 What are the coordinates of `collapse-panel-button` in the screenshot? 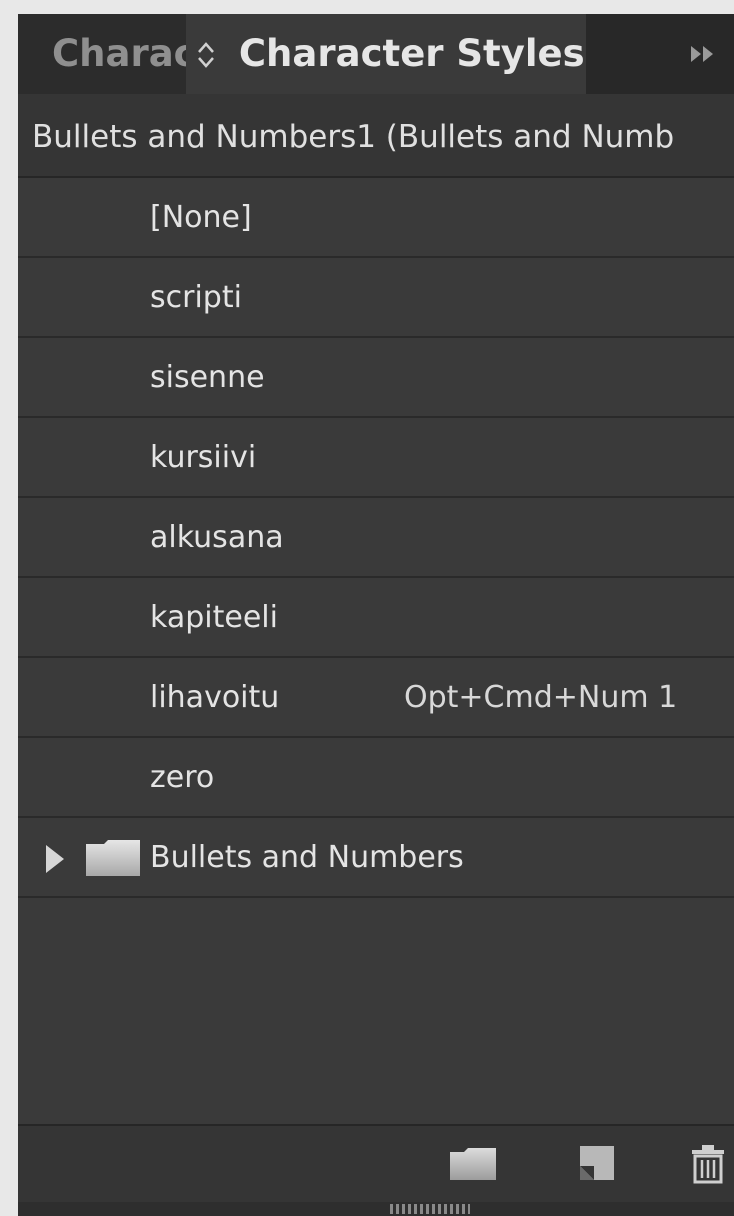 It's located at (703, 54).